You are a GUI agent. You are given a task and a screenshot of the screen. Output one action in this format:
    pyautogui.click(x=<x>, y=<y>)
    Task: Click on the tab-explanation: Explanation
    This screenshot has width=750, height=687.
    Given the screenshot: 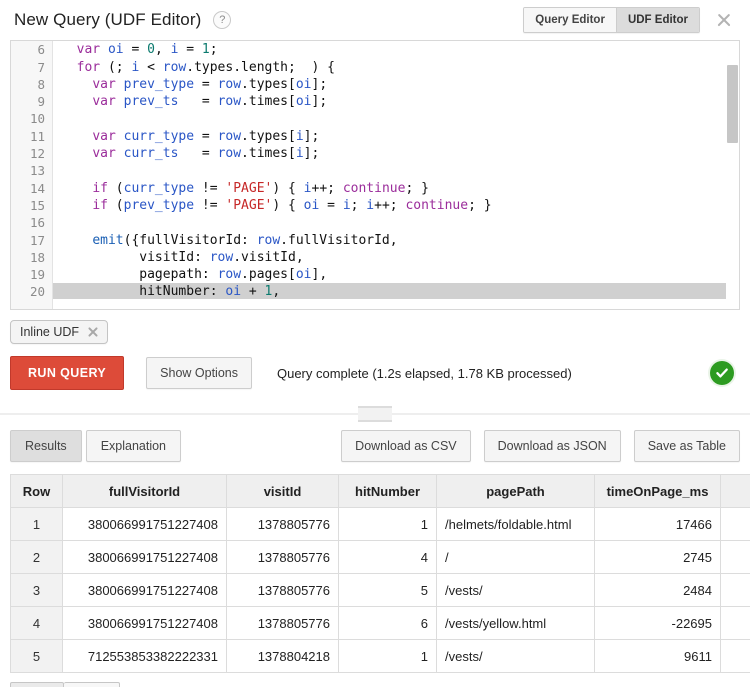 What is the action you would take?
    pyautogui.click(x=133, y=446)
    